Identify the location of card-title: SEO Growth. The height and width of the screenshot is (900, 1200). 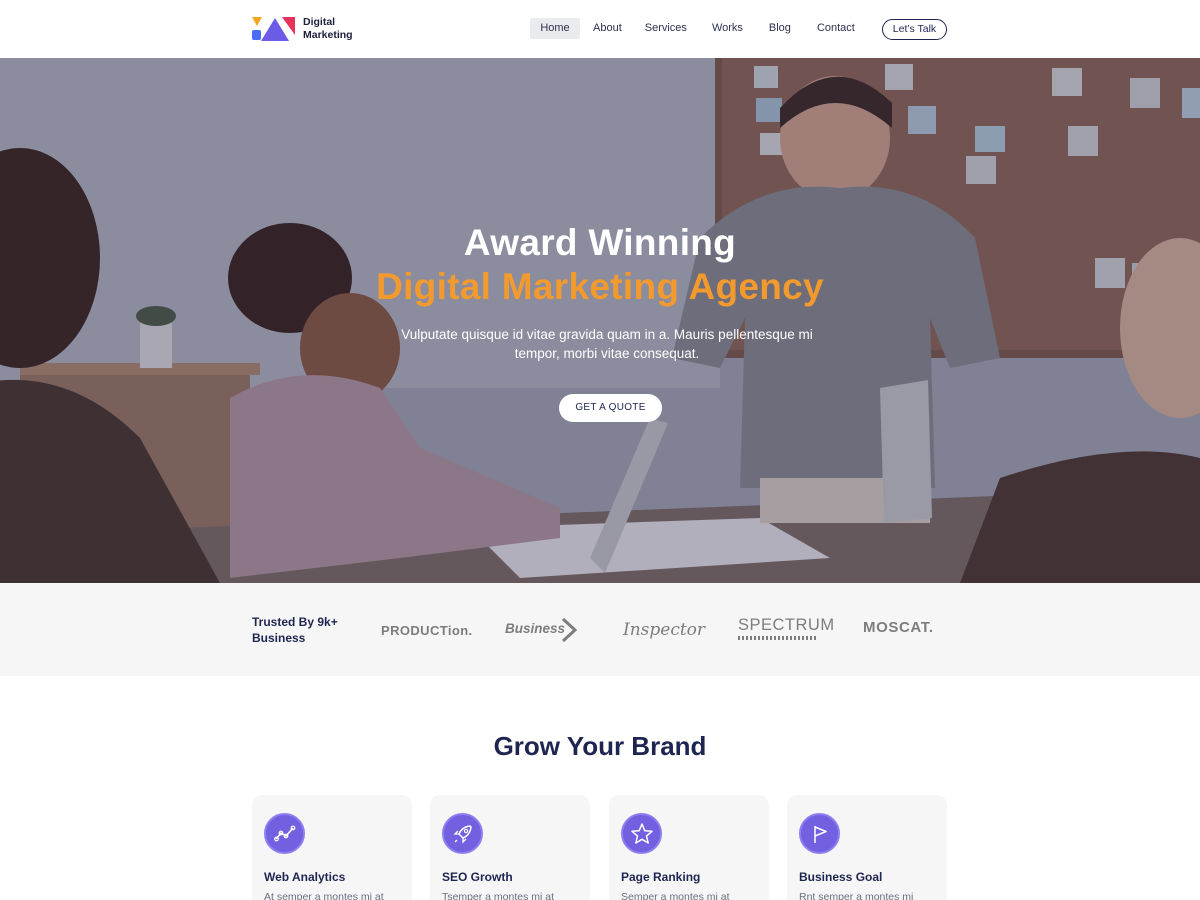
(477, 877).